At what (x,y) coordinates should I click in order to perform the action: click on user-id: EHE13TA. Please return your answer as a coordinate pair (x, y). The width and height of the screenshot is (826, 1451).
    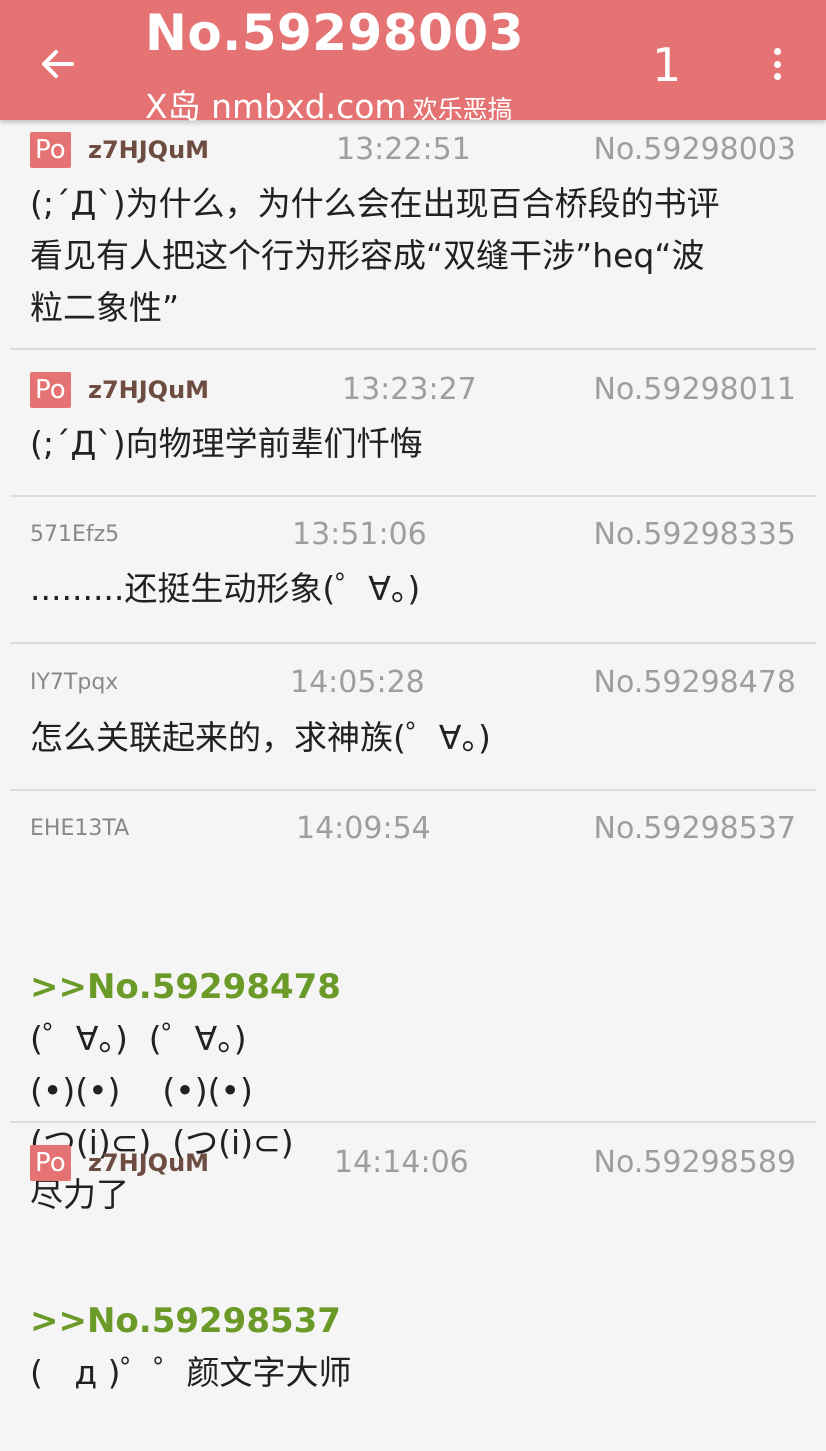
    Looking at the image, I should click on (80, 828).